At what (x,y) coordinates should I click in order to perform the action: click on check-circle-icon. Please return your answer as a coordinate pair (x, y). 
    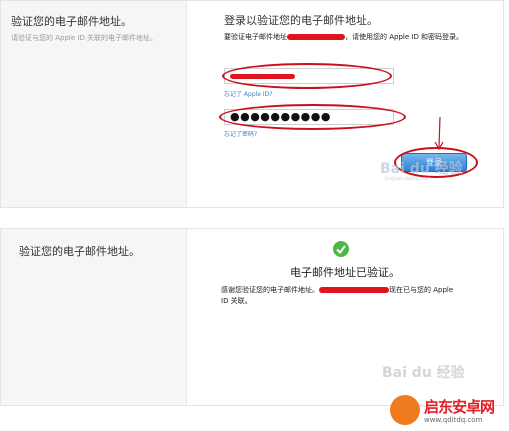
    Looking at the image, I should click on (341, 249).